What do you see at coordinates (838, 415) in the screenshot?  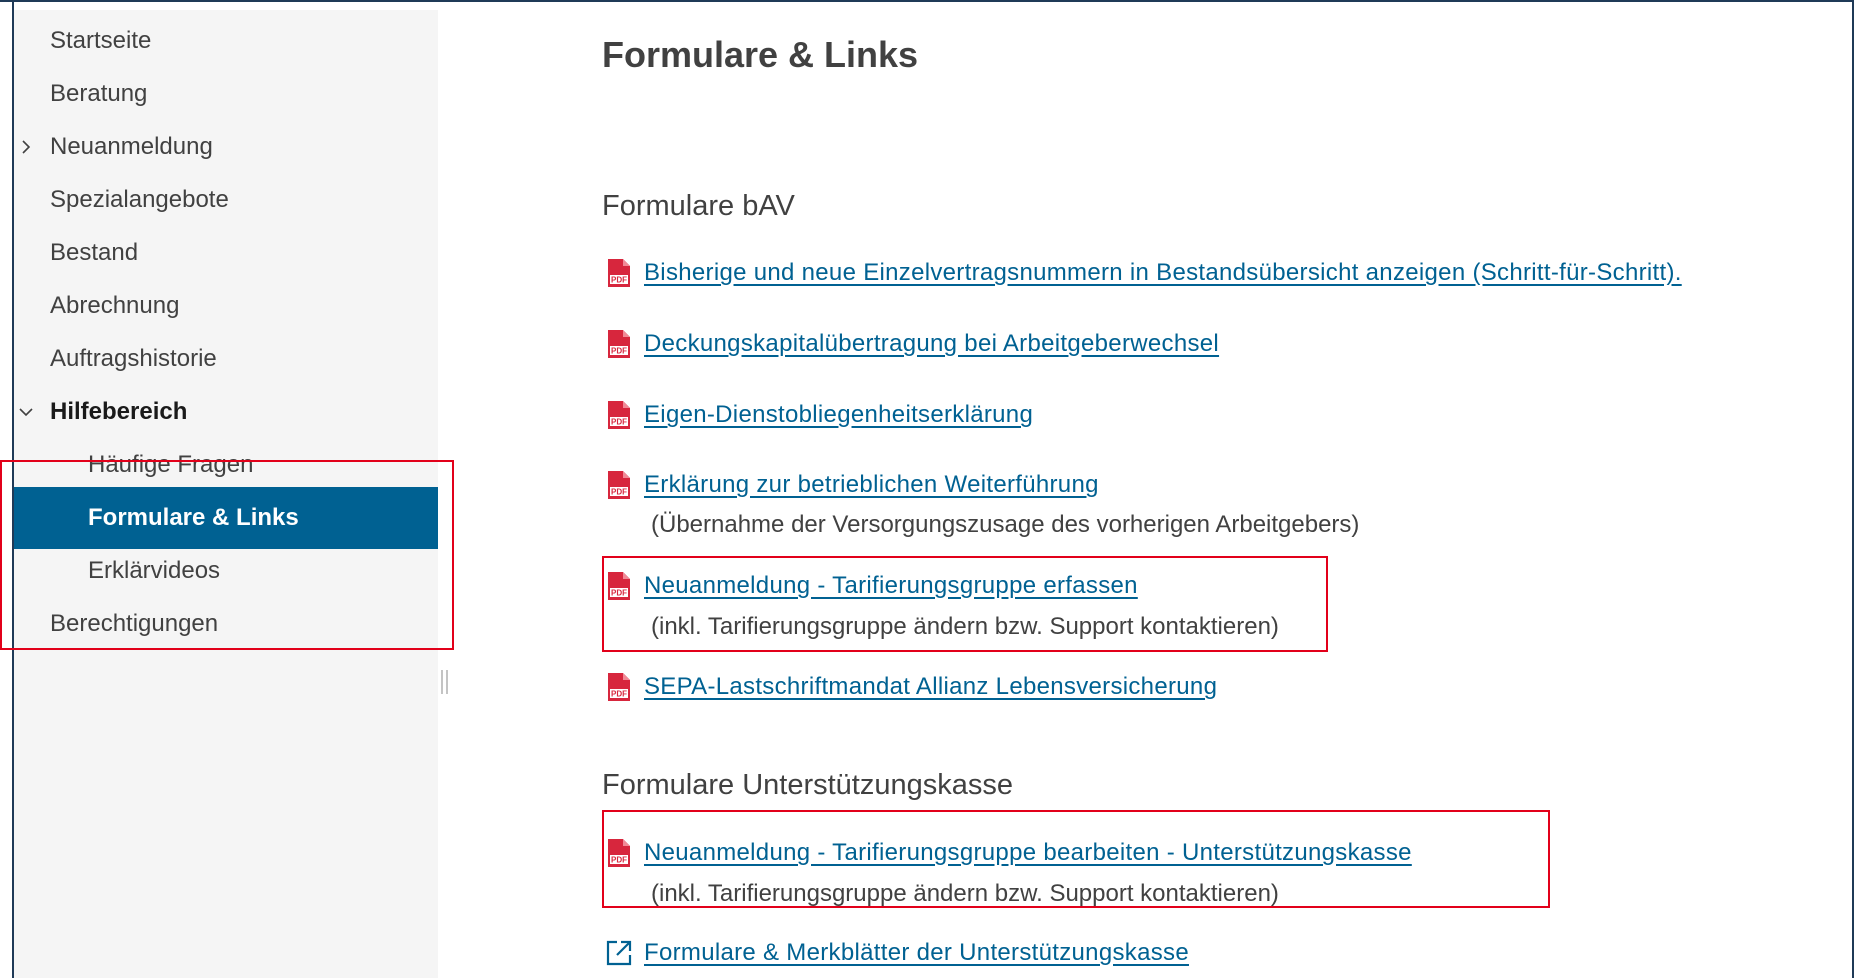 I see `doc-link-eigen-dienstobliegenheitserklaerung: Eigen-Dienstobliegenheitserklärung` at bounding box center [838, 415].